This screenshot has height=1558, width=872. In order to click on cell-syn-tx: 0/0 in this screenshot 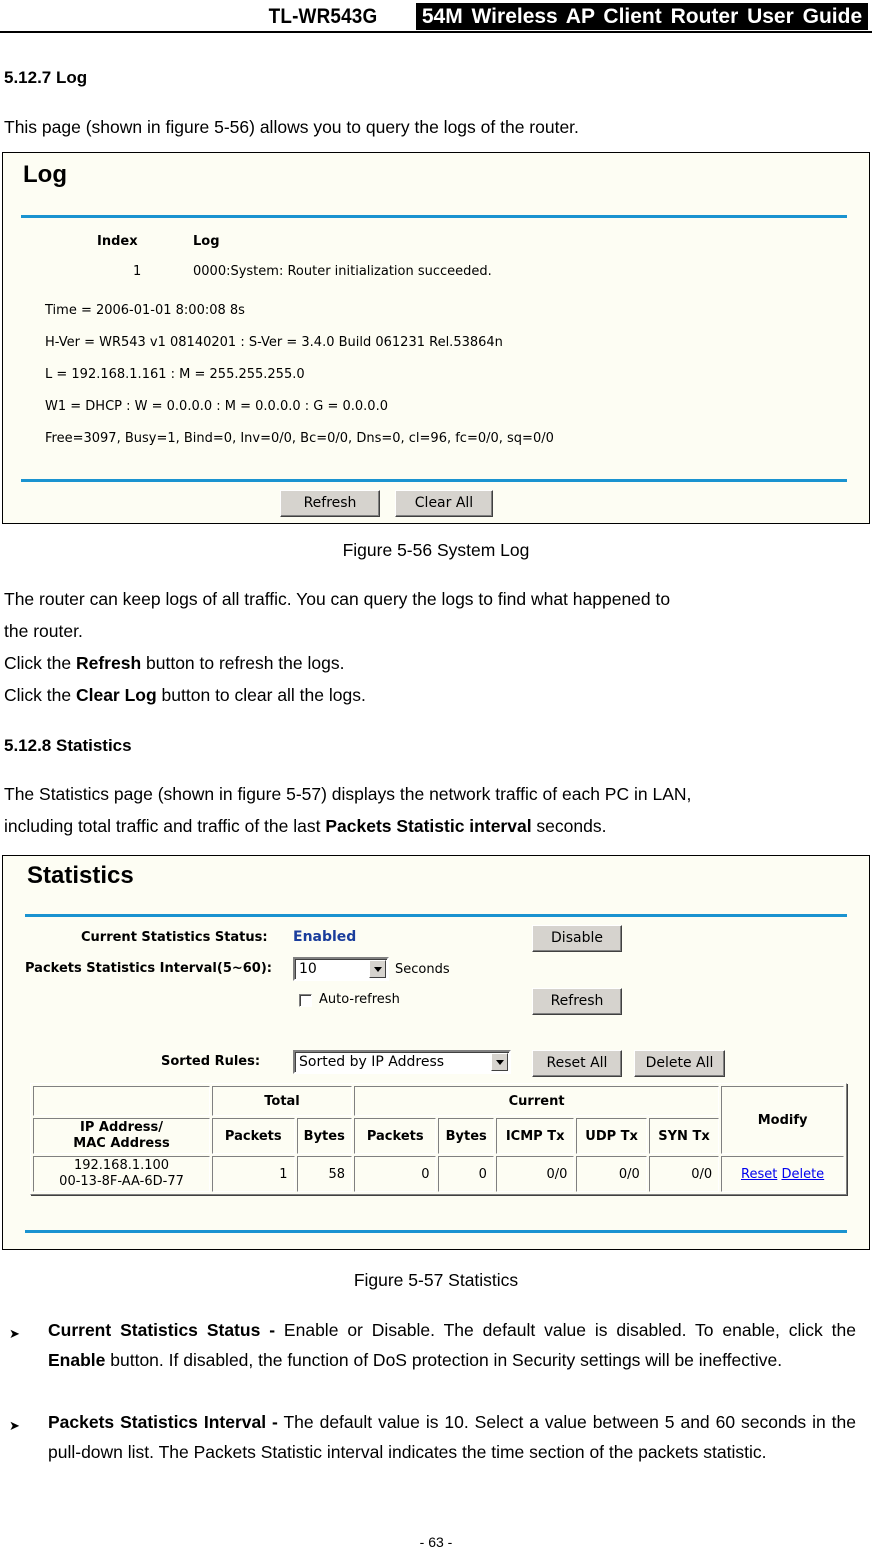, I will do `click(684, 1174)`.